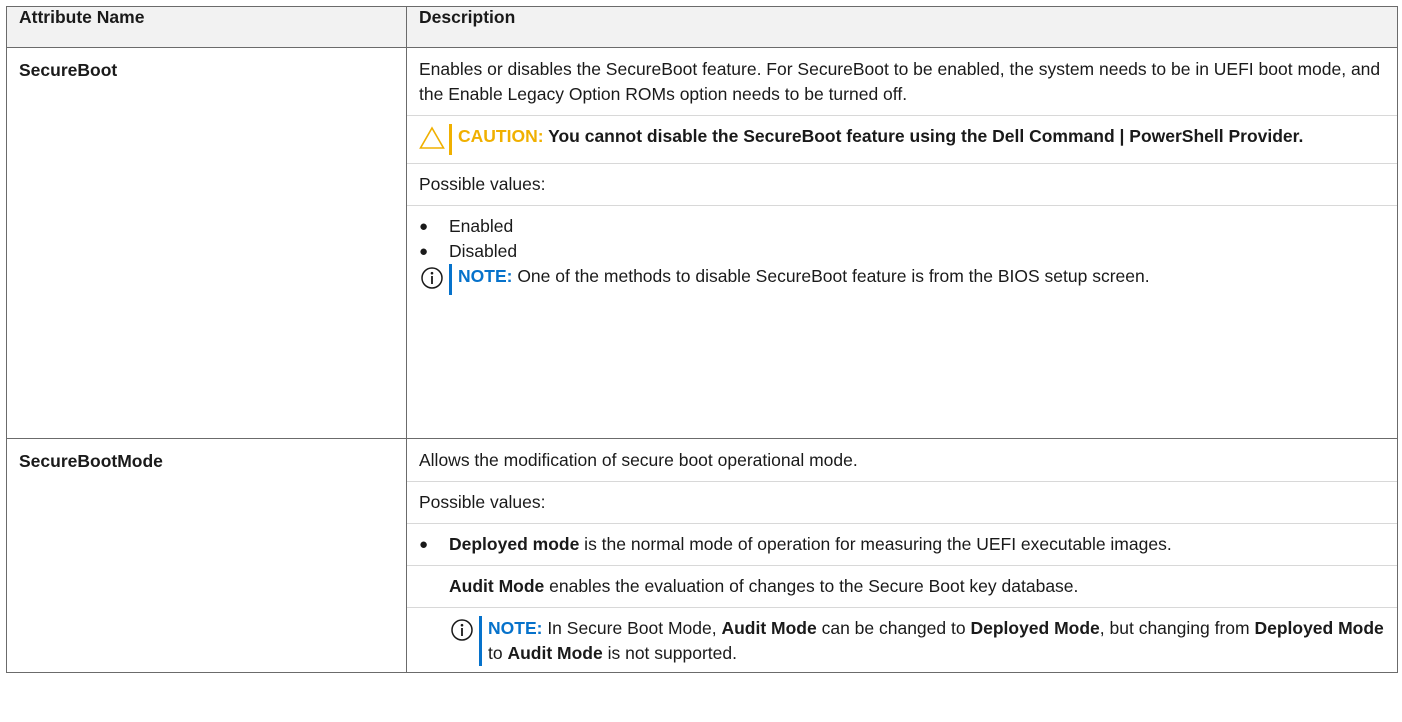 This screenshot has width=1402, height=722. I want to click on table-header-row: Attribute Name Description, so click(702, 27).